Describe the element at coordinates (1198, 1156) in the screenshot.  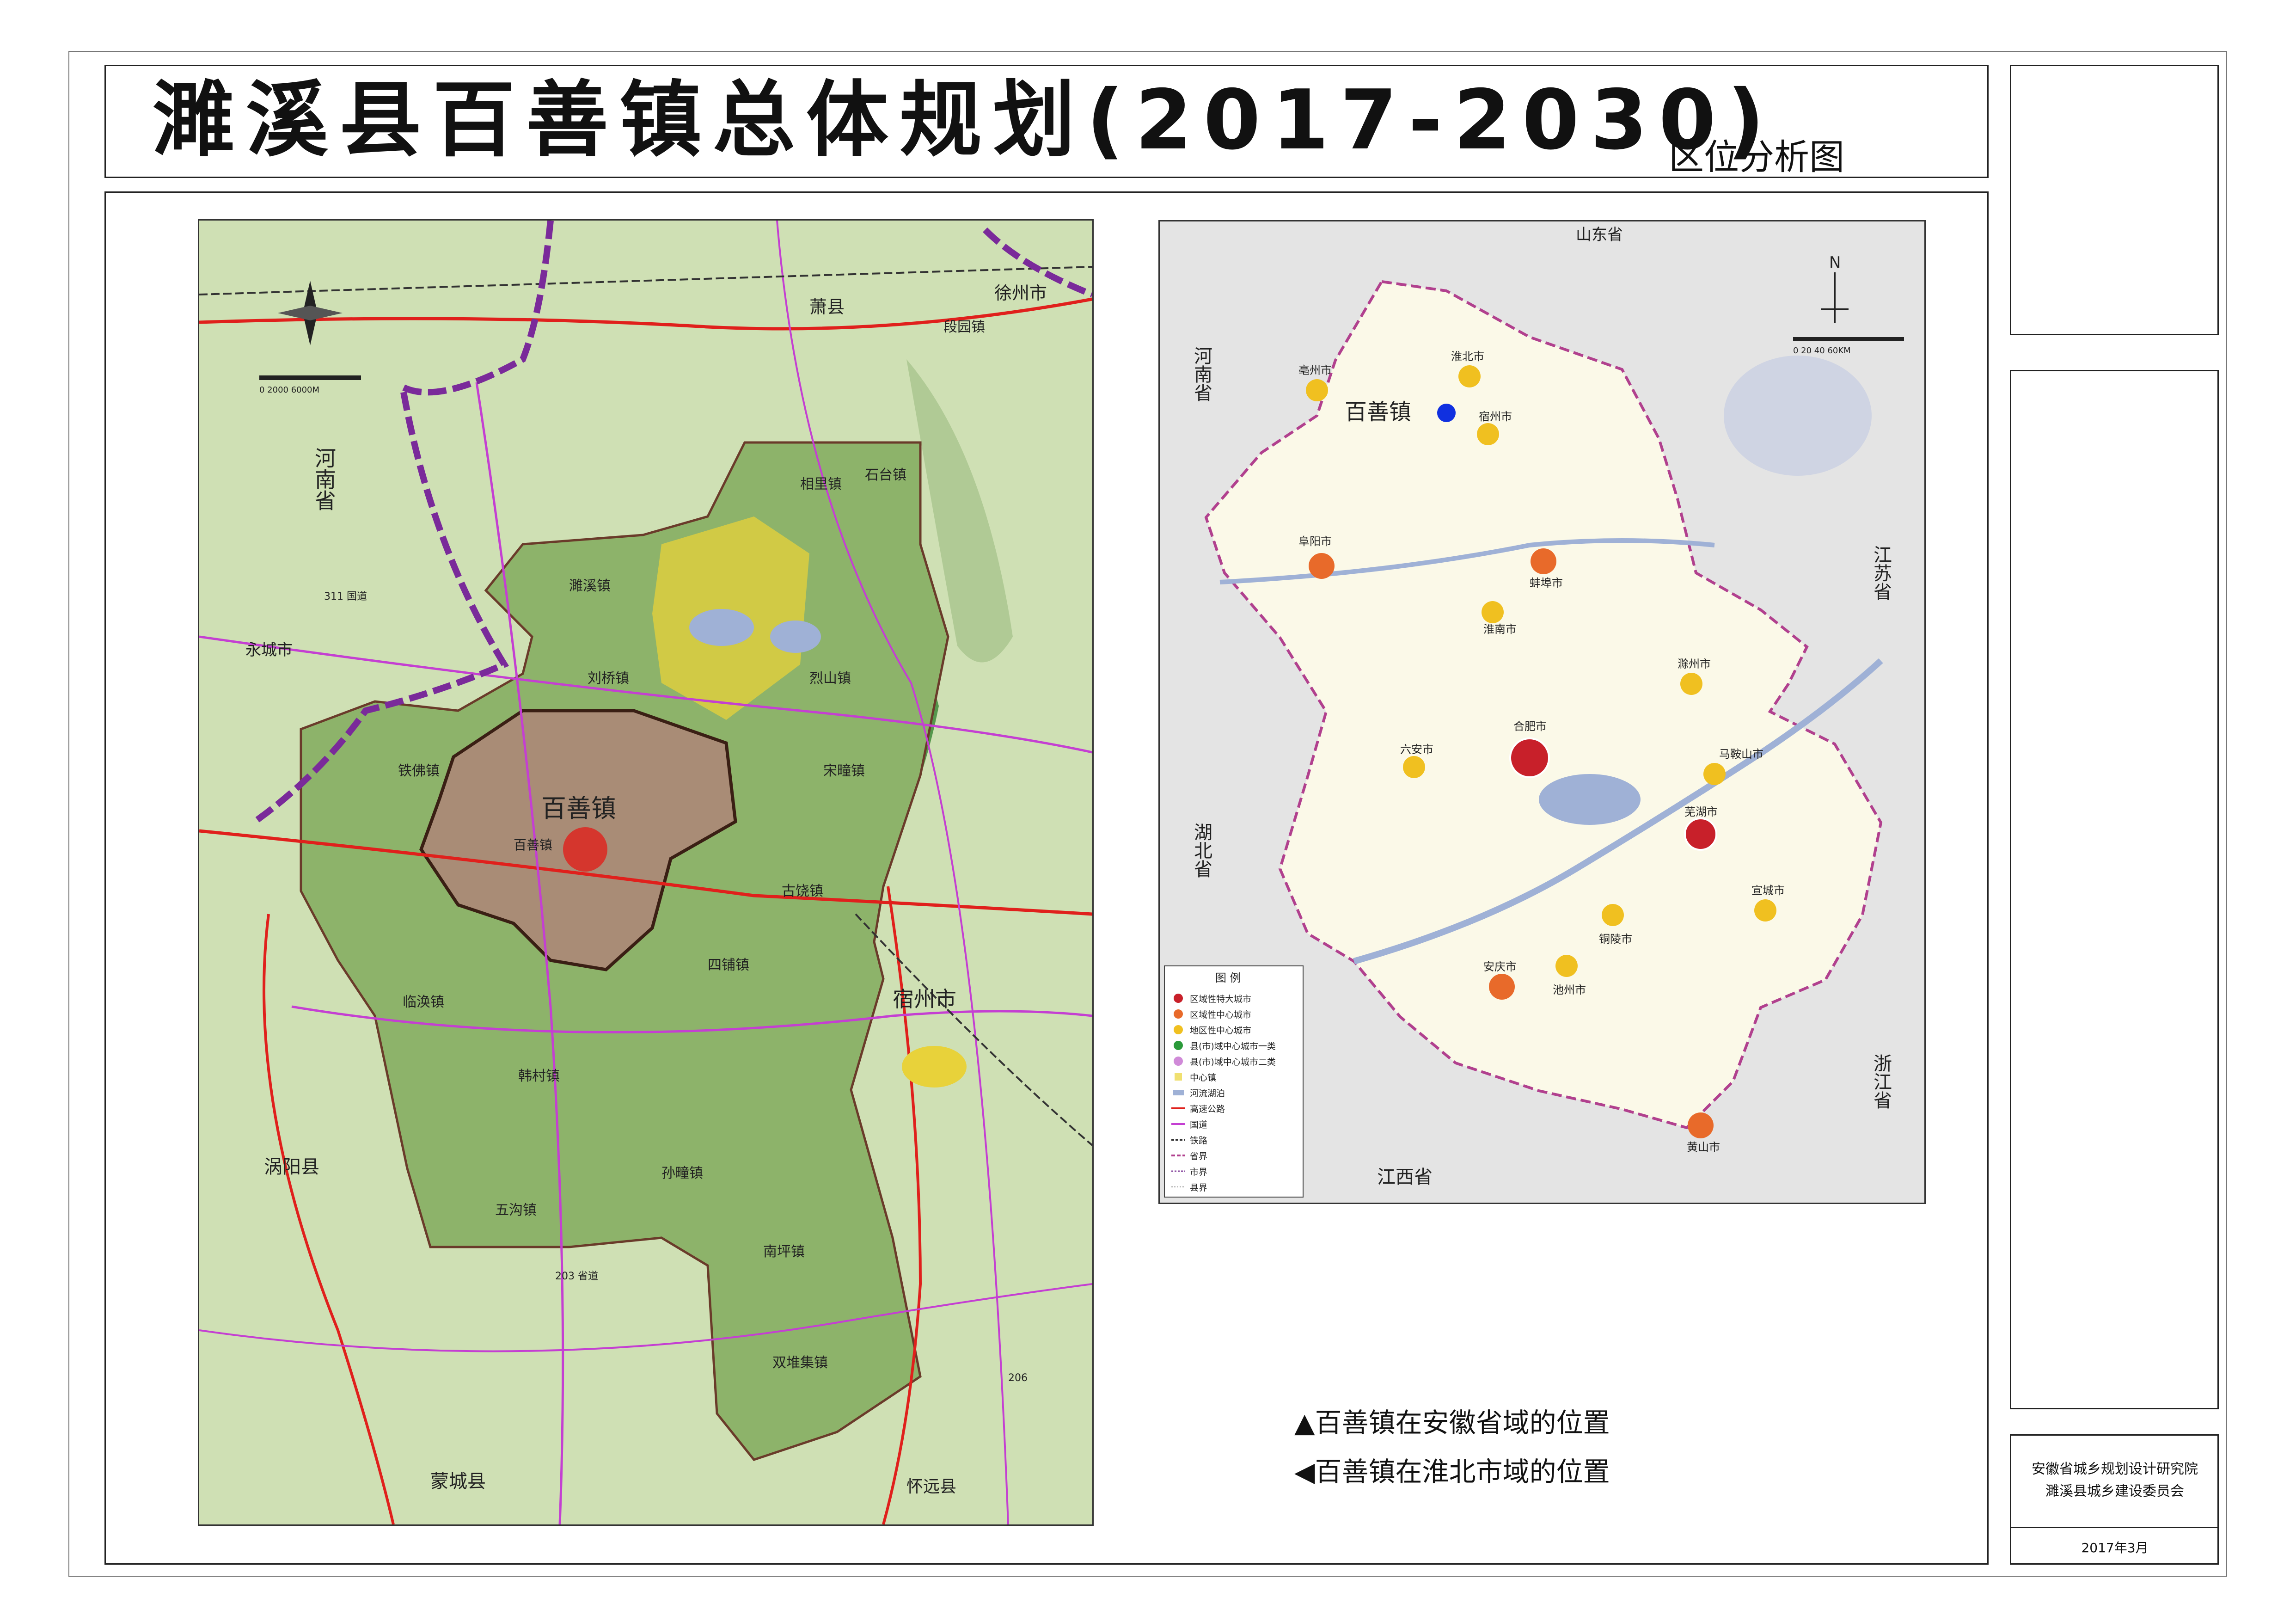
I see `legend-item: 省界` at that location.